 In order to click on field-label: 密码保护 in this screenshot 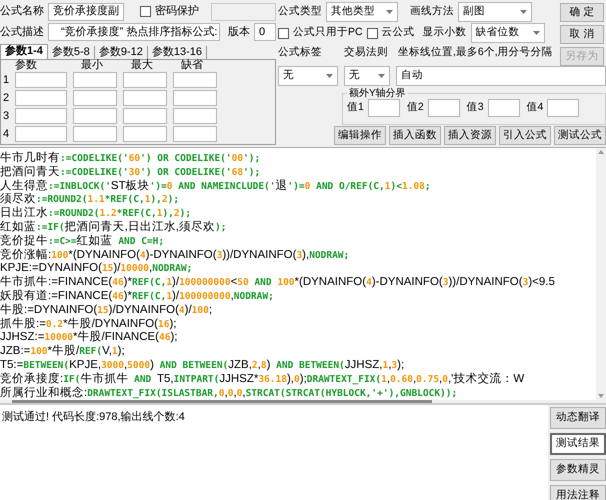, I will do `click(177, 12)`.